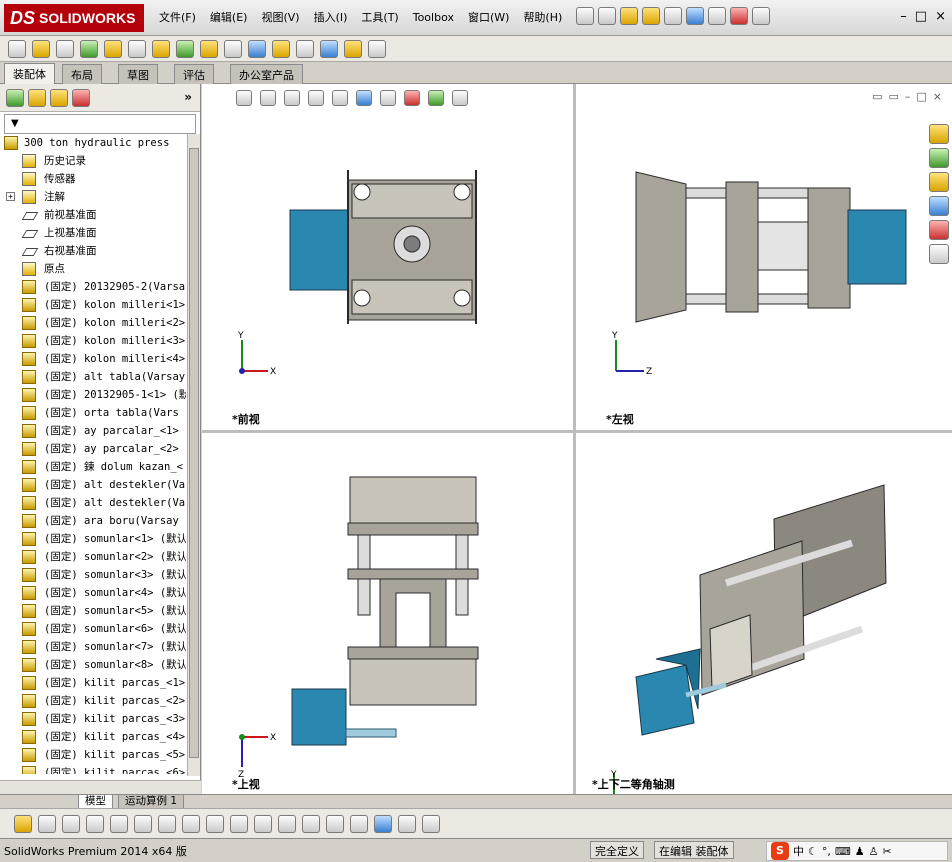 This screenshot has height=862, width=952. Describe the element at coordinates (281, 48) in the screenshot. I see `exploded-view-icon` at that location.